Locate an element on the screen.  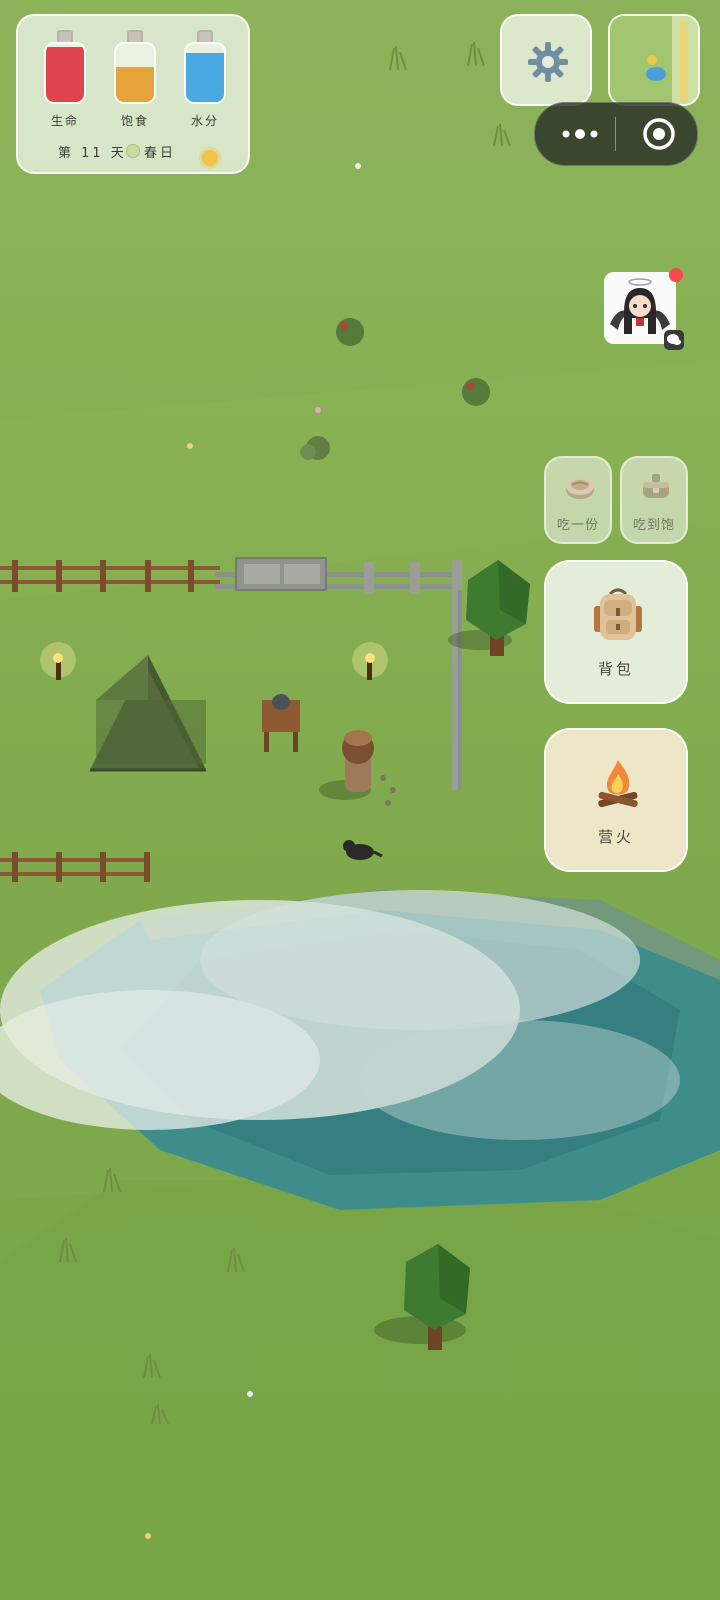
pot-icon is located at coordinates (656, 486).